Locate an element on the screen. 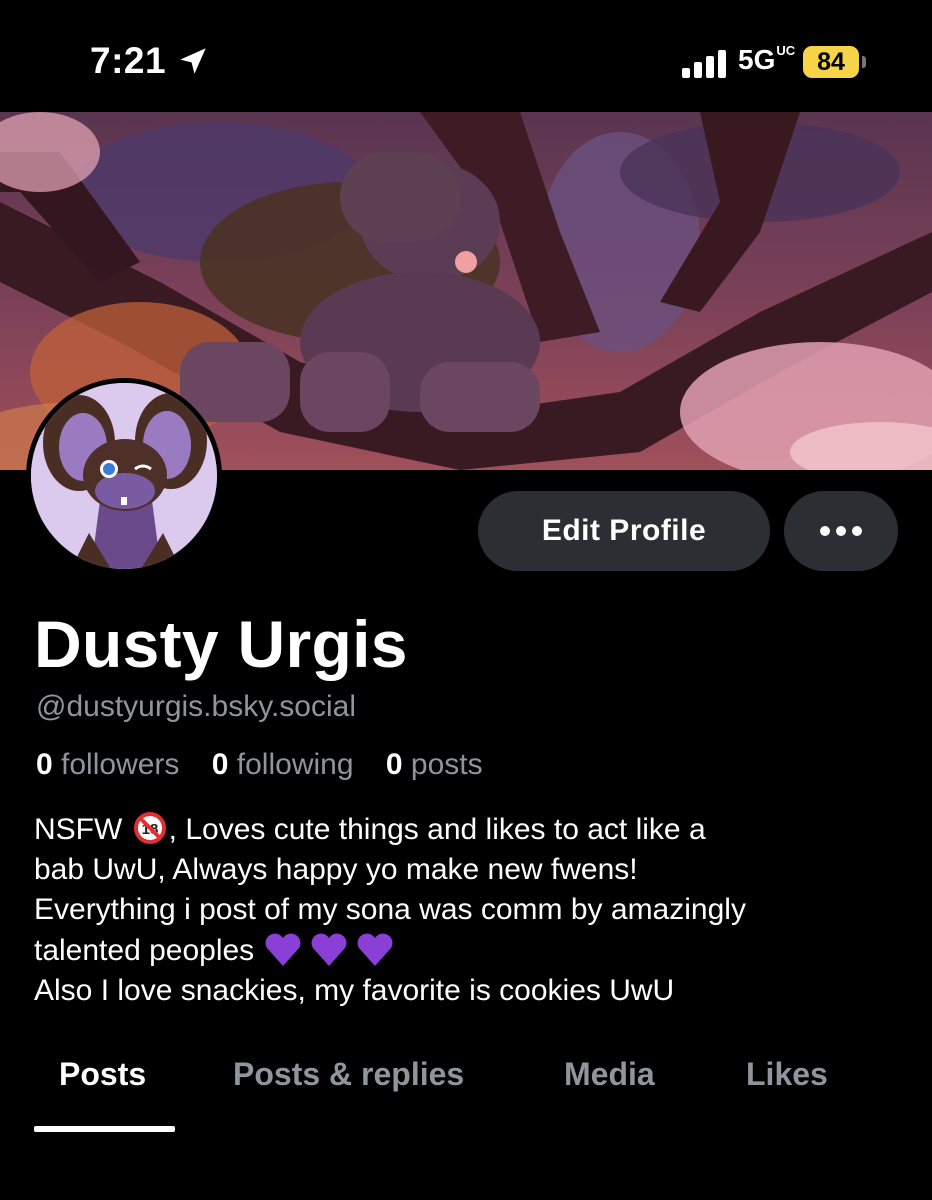  active-tab-indicator is located at coordinates (104, 1129).